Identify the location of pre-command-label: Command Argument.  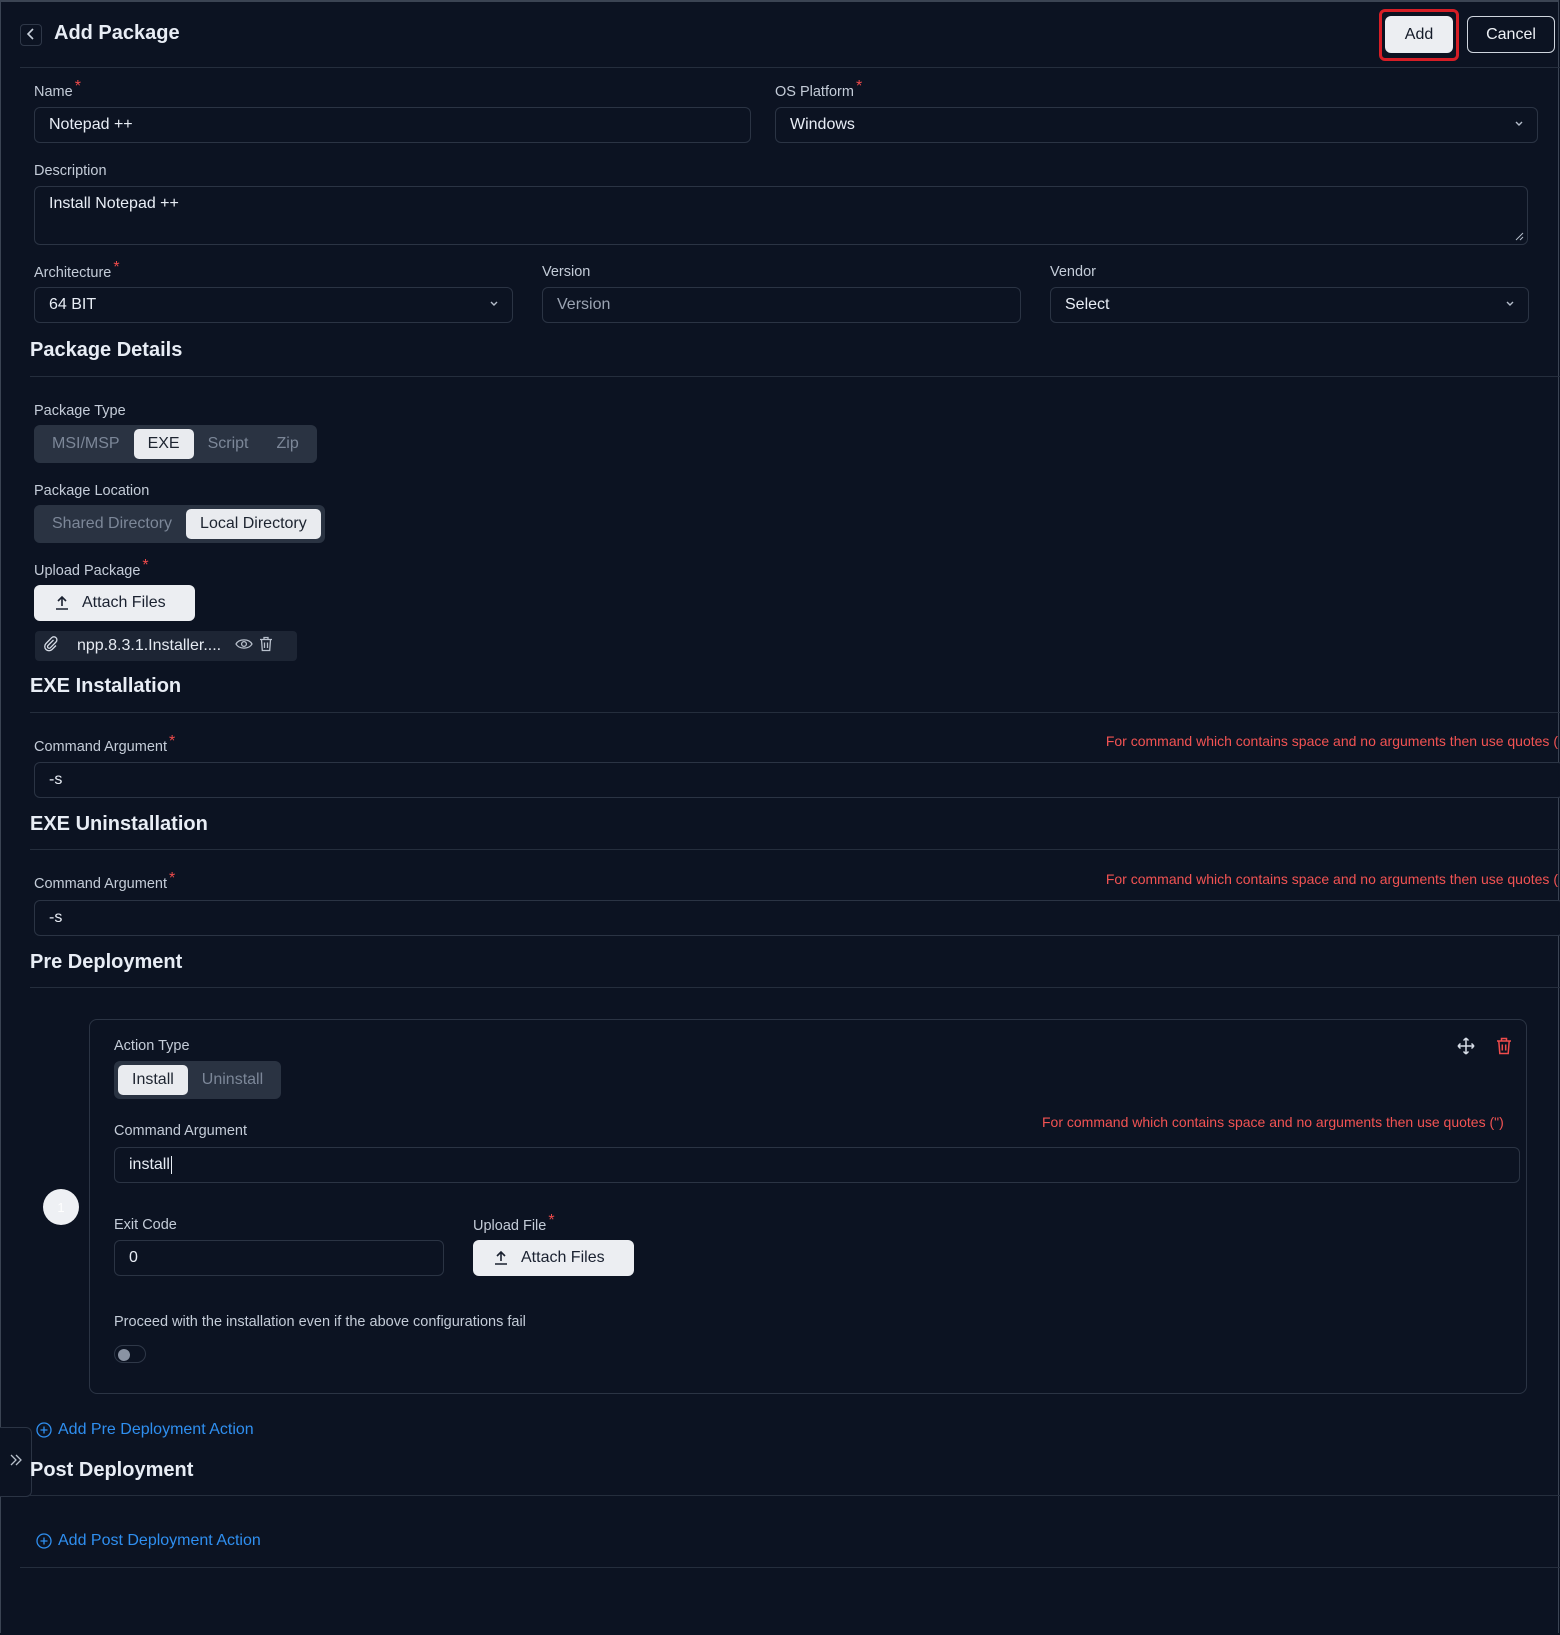
(180, 1131).